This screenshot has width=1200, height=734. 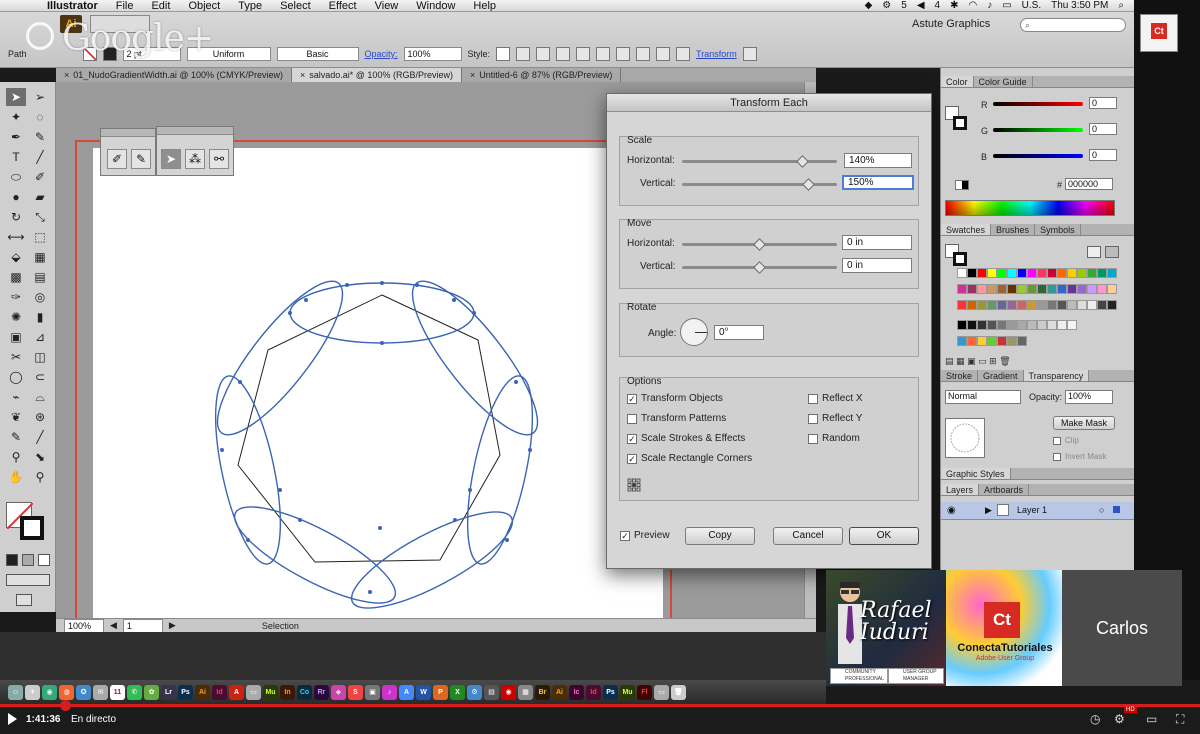 I want to click on style-swatch, so click(x=503, y=54).